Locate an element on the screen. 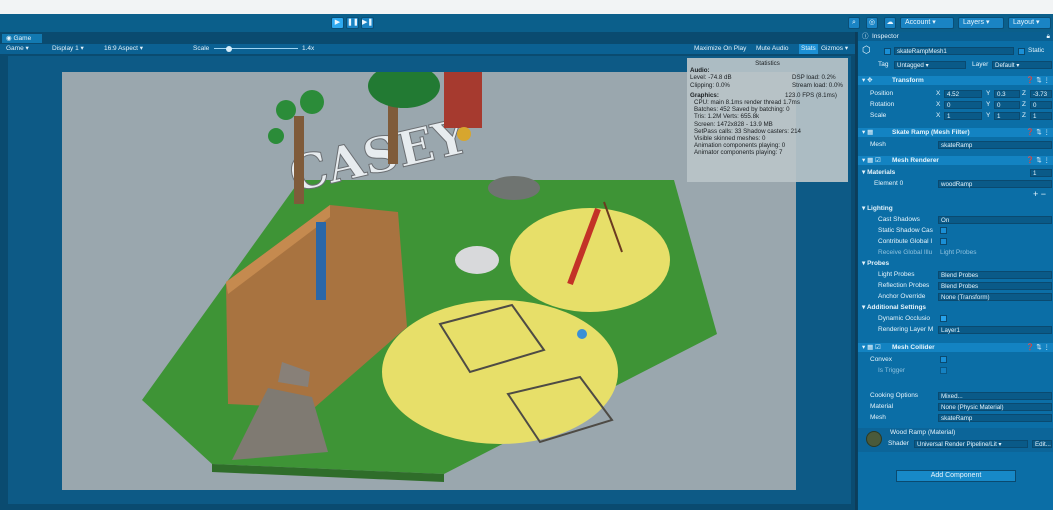  rendering-layer-label: Rendering Layer M is located at coordinates (906, 329).